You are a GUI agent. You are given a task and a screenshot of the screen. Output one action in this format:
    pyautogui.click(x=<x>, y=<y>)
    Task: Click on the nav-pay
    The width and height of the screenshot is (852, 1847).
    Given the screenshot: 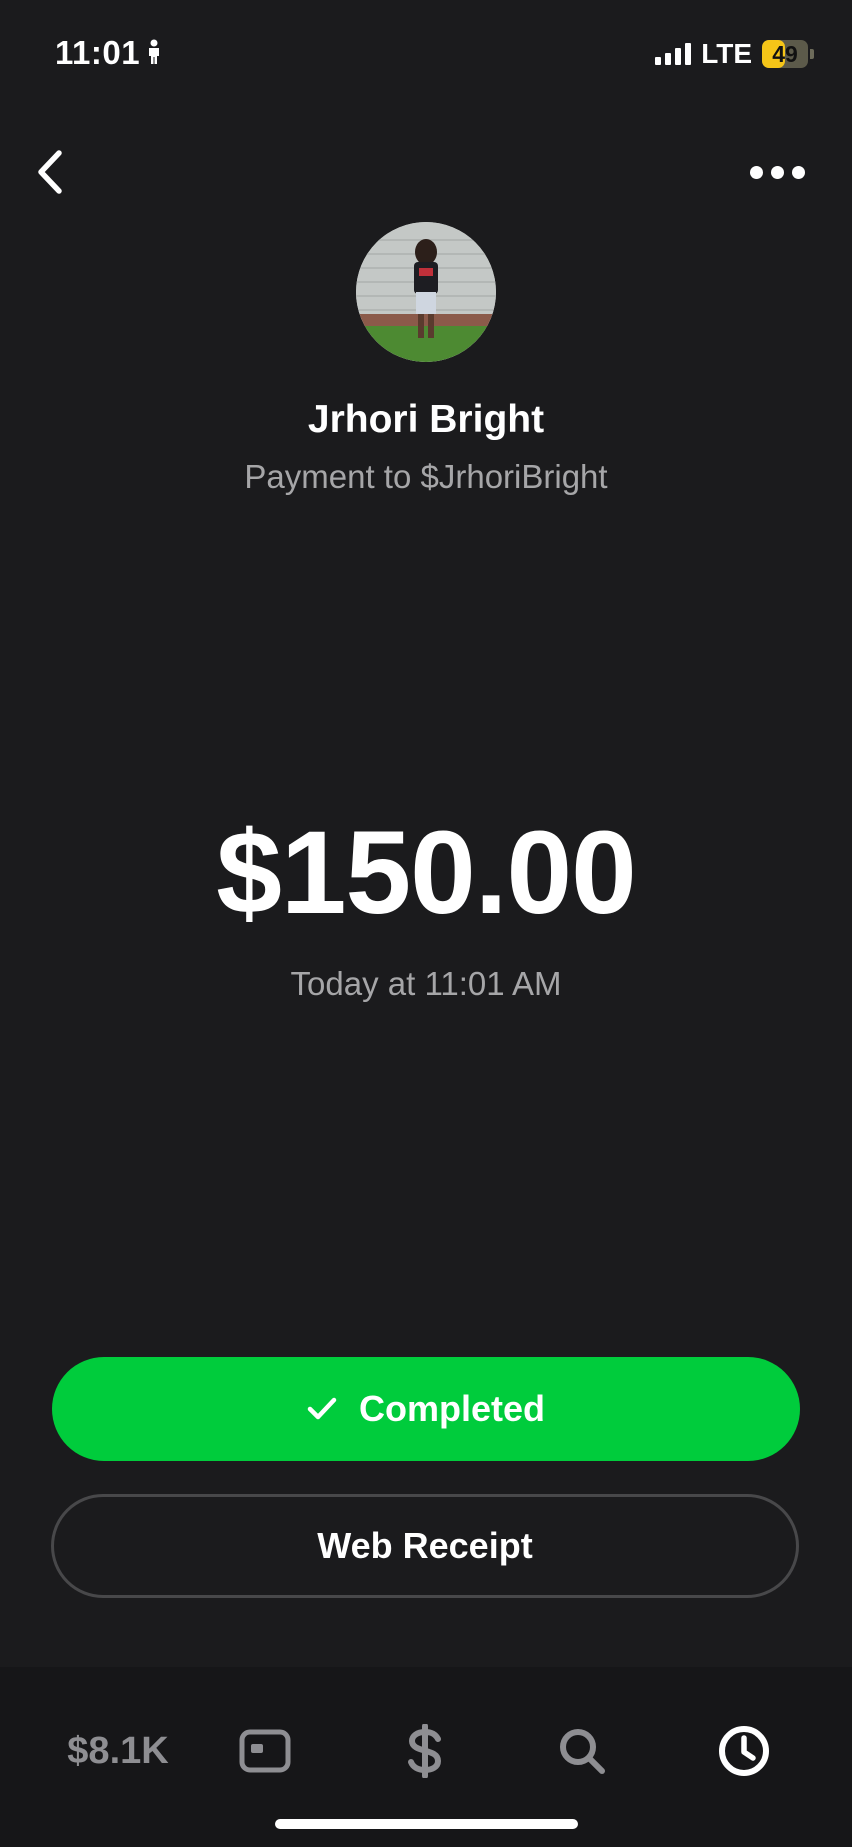 What is the action you would take?
    pyautogui.click(x=425, y=1751)
    